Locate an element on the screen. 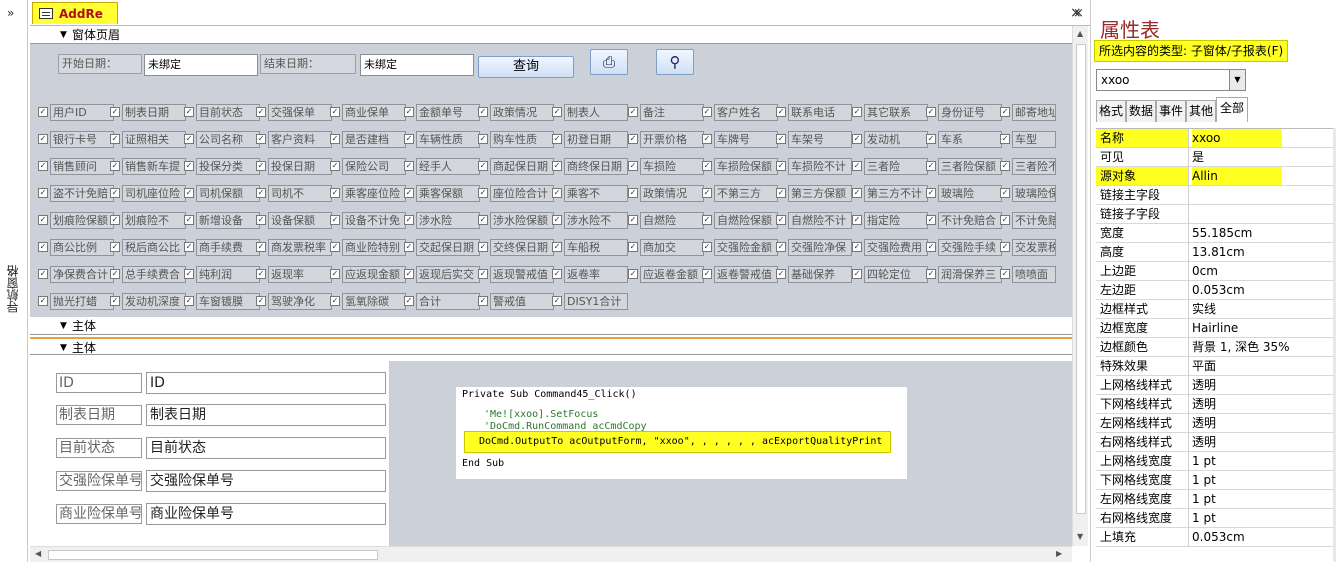 The width and height of the screenshot is (1336, 562). property-row: 右网格线宽度 1 pt is located at coordinates (1216, 518).